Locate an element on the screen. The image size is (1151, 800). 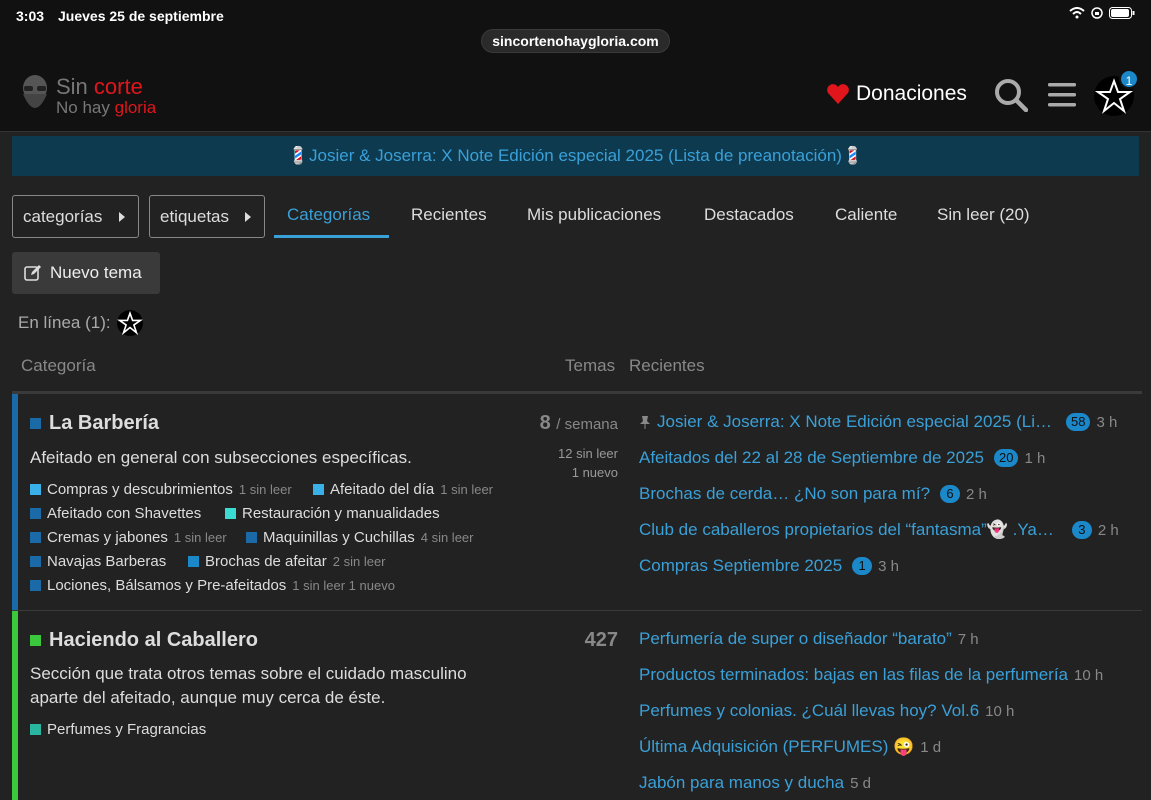
category-title-link: La Barbería is located at coordinates (94, 423).